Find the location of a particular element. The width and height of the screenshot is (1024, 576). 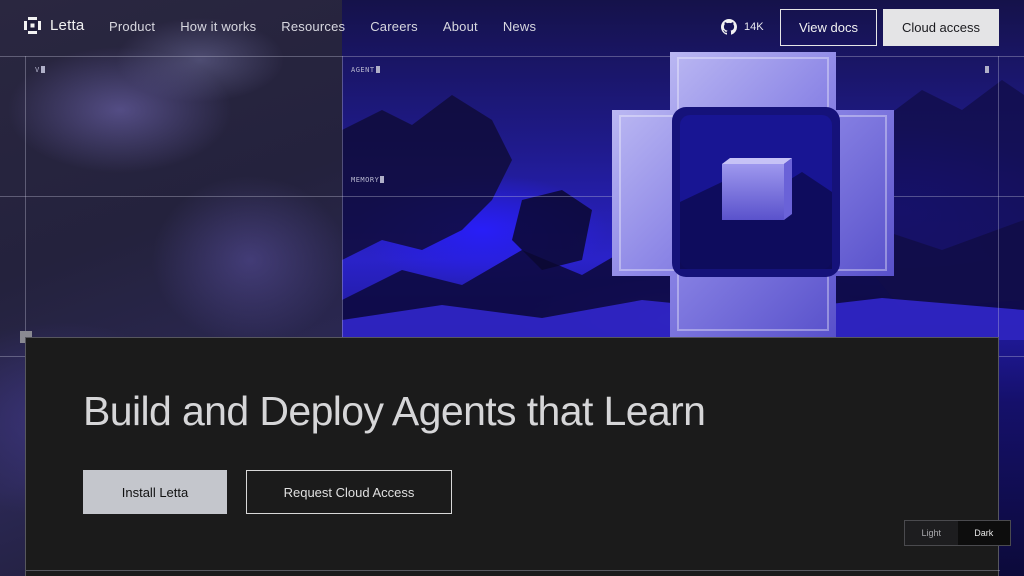

github-stars-link: 14K is located at coordinates (742, 27).